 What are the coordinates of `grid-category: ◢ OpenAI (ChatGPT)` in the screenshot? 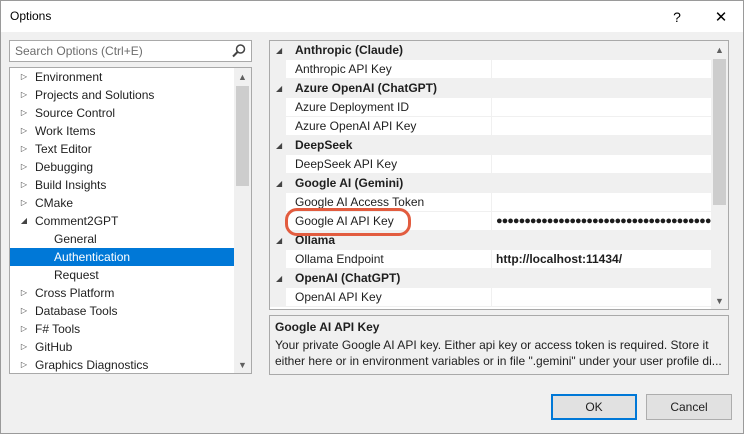 It's located at (491, 278).